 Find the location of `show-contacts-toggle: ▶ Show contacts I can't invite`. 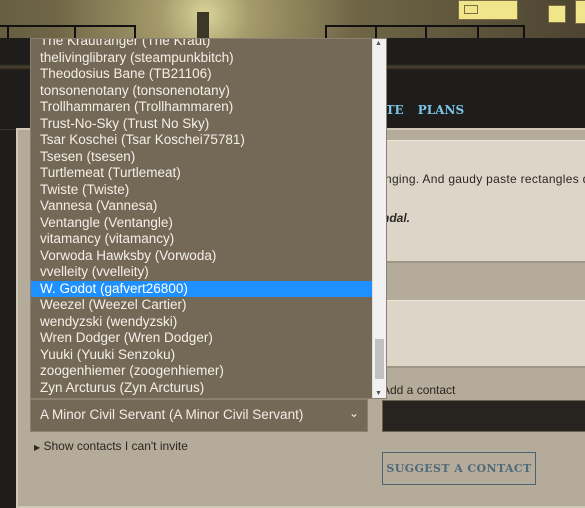

show-contacts-toggle: ▶ Show contacts I can't invite is located at coordinates (111, 446).